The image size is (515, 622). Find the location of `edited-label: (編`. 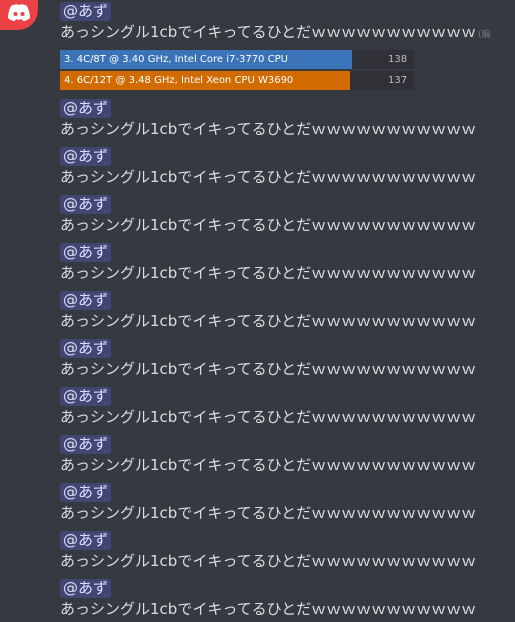

edited-label: (編 is located at coordinates (484, 35).